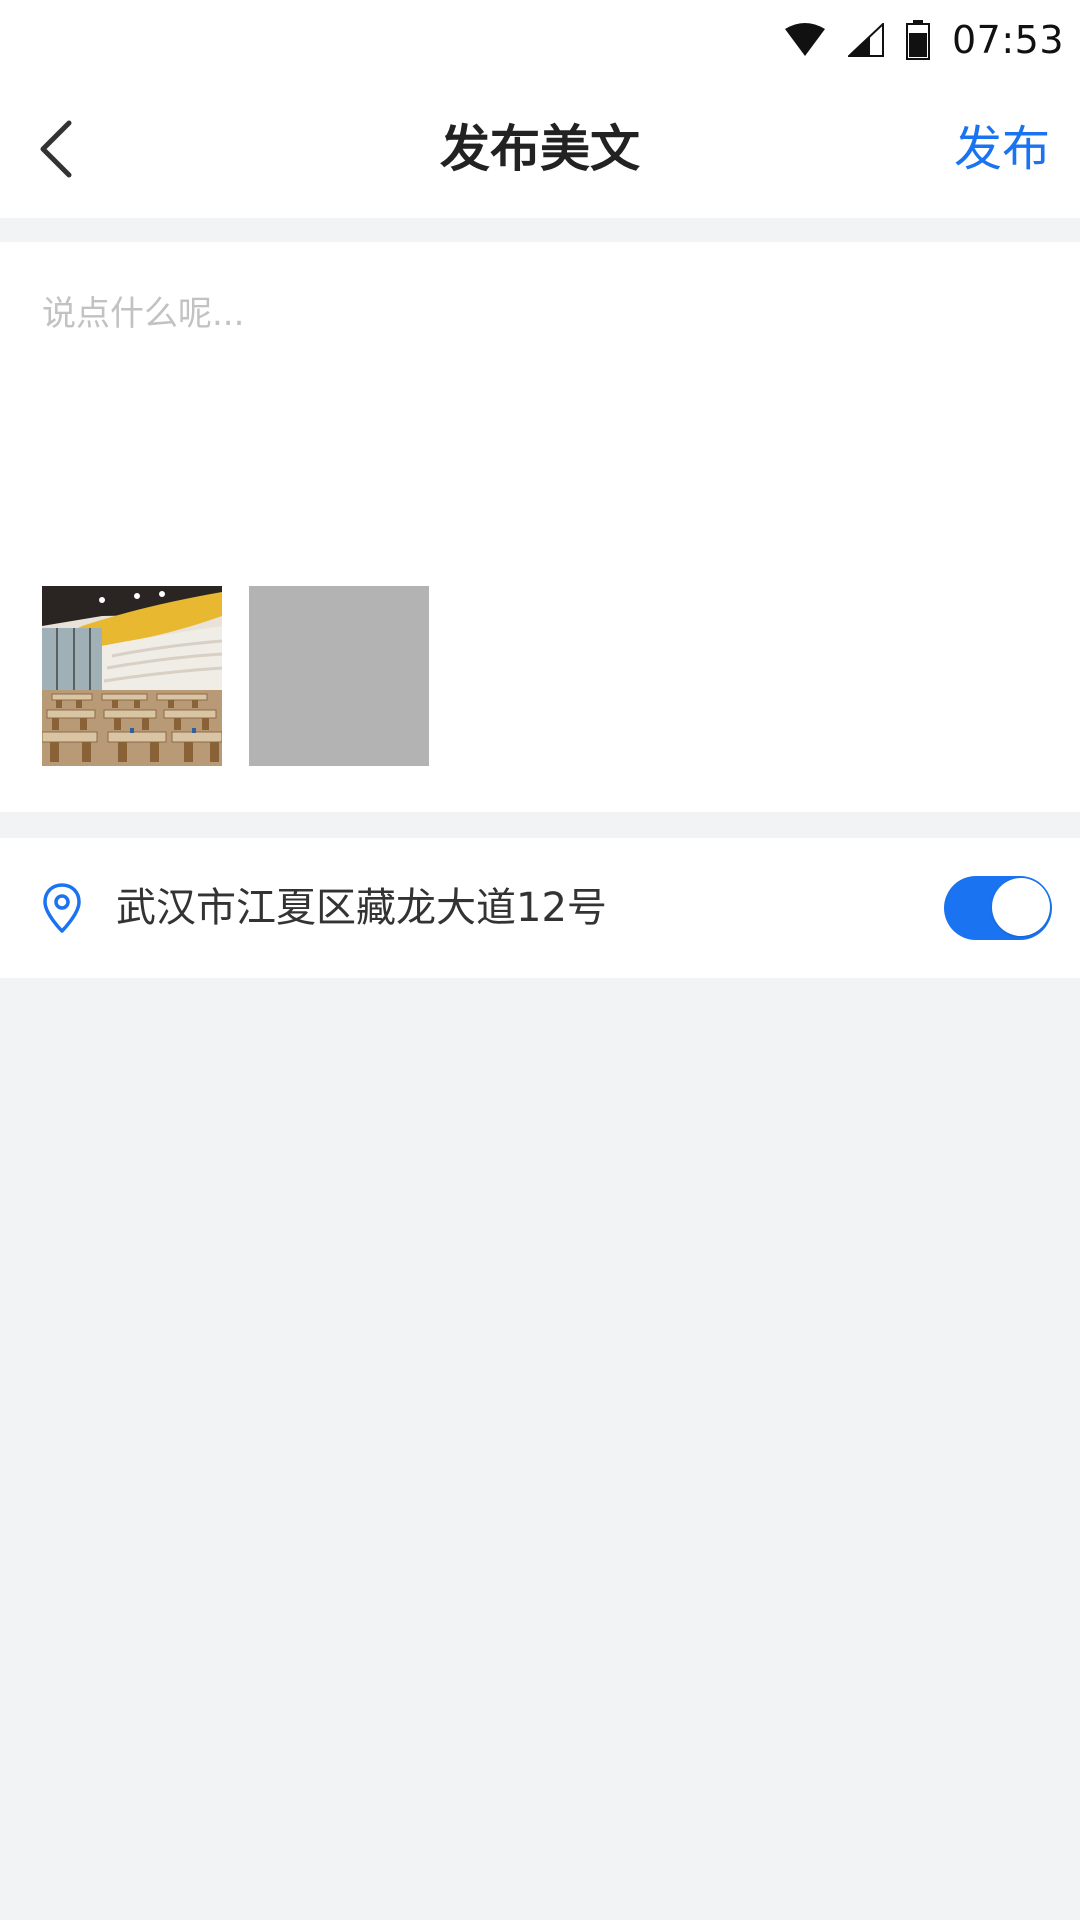 This screenshot has height=1920, width=1080. Describe the element at coordinates (540, 40) in the screenshot. I see `status-bar: 07:53` at that location.